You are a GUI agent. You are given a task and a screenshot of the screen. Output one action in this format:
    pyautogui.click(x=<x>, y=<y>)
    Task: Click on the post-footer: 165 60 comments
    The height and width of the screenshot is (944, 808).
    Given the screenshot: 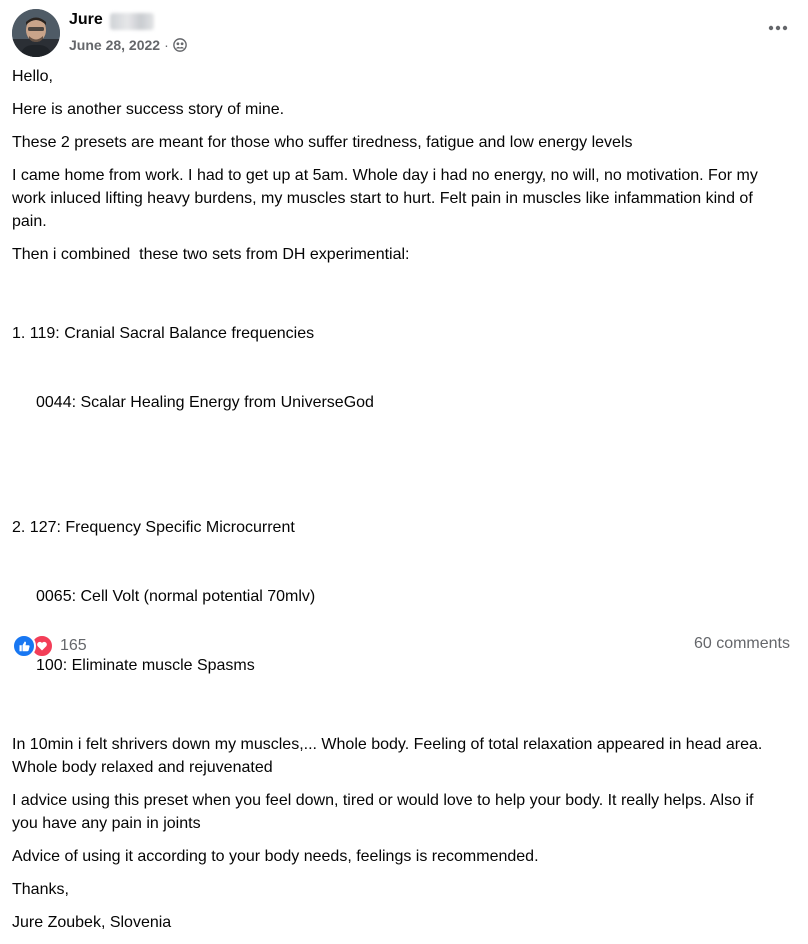 What is the action you would take?
    pyautogui.click(x=401, y=645)
    